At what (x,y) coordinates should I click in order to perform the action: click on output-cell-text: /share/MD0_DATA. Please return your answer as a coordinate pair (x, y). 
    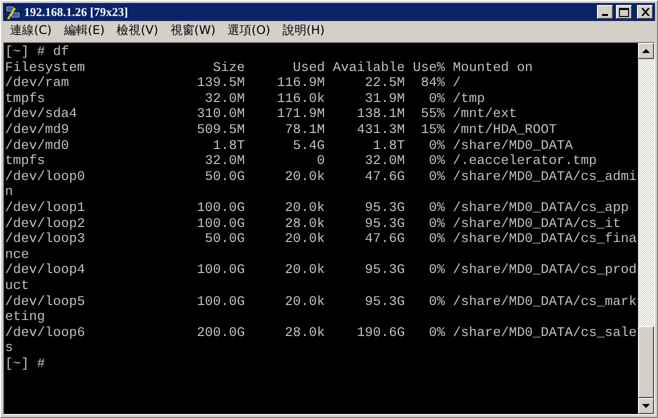
    Looking at the image, I should click on (512, 146).